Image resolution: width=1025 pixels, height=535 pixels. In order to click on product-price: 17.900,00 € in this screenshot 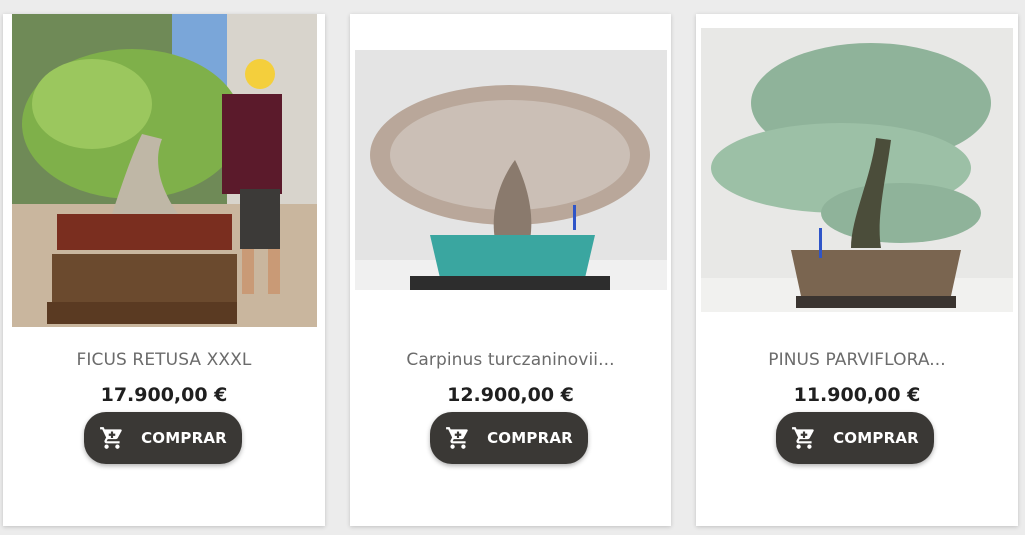, I will do `click(164, 395)`.